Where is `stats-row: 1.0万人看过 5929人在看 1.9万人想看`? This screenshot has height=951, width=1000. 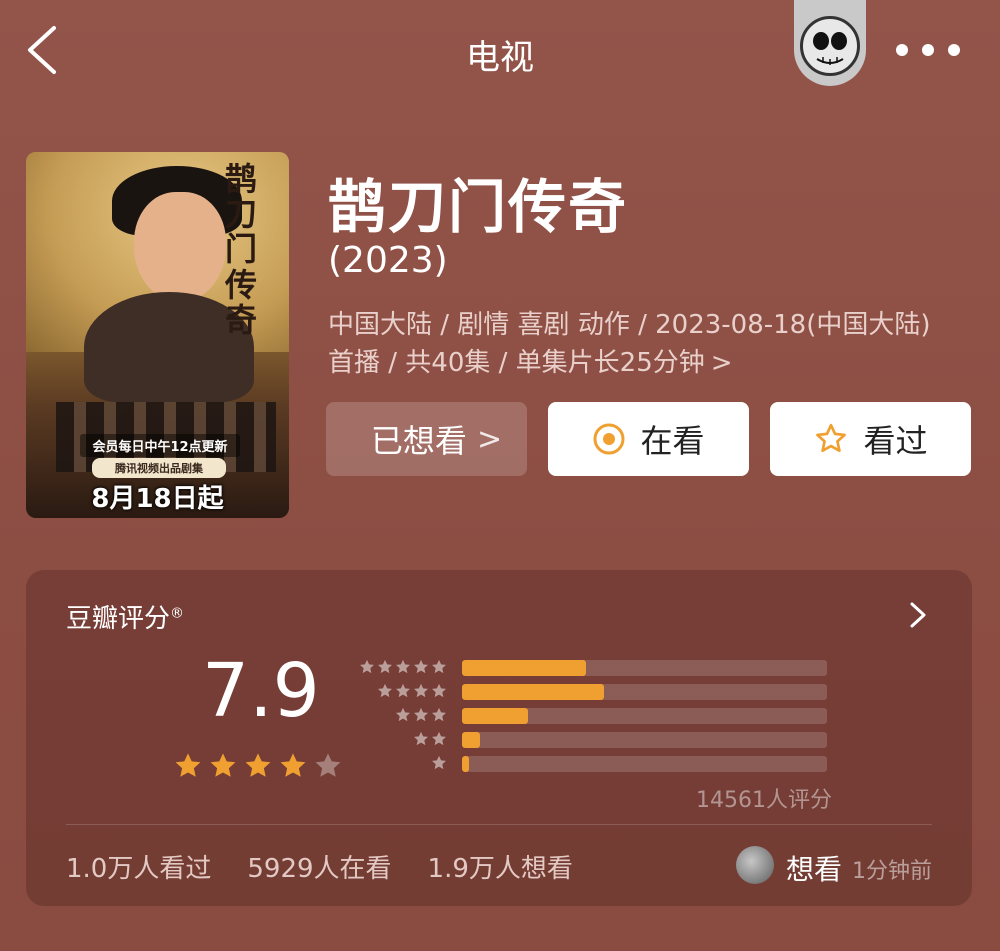
stats-row: 1.0万人看过 5929人在看 1.9万人想看 is located at coordinates (337, 866).